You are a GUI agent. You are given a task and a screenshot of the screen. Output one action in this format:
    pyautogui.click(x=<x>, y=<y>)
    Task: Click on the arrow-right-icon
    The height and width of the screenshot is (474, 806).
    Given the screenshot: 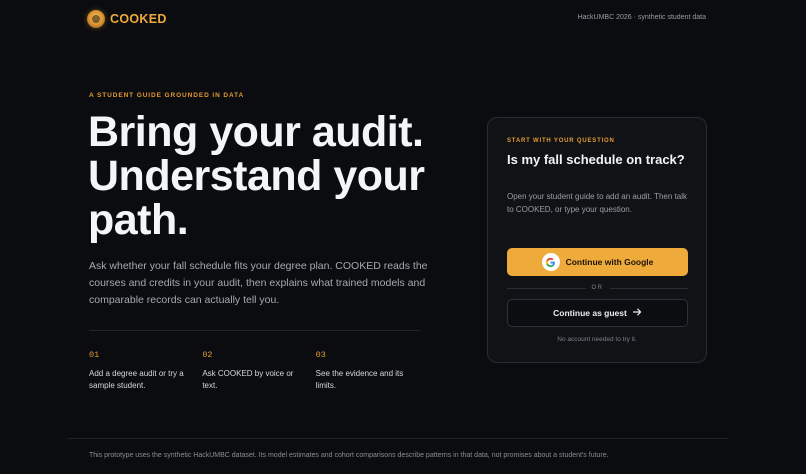 What is the action you would take?
    pyautogui.click(x=637, y=313)
    